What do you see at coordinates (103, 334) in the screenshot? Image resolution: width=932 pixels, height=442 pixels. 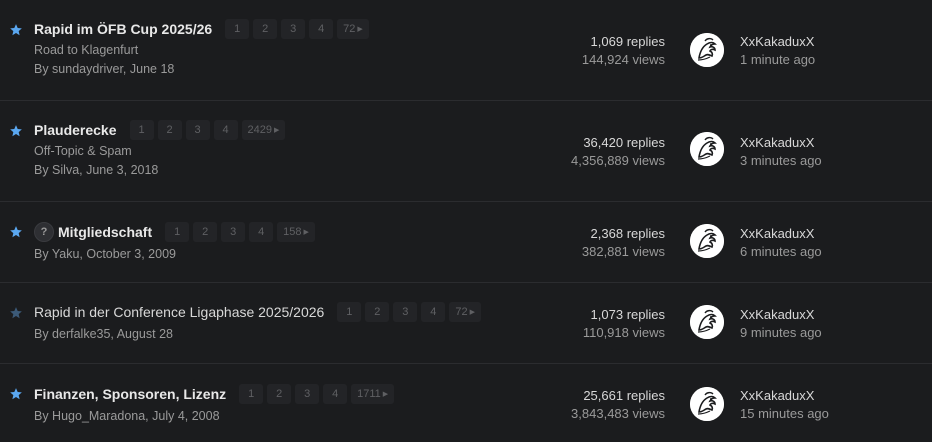 I see `topic-byline: By derfalke35, August 28` at bounding box center [103, 334].